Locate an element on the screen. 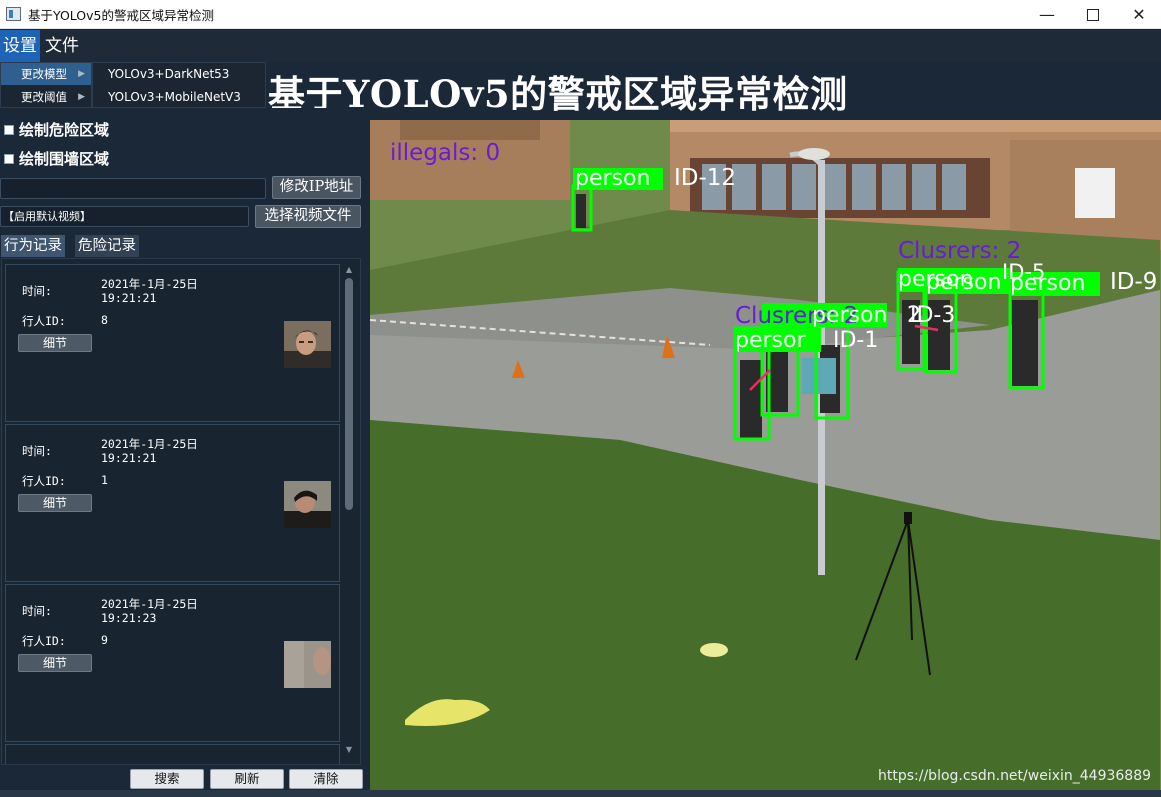 This screenshot has height=797, width=1161. scroll-down-icon: ▼ is located at coordinates (349, 750).